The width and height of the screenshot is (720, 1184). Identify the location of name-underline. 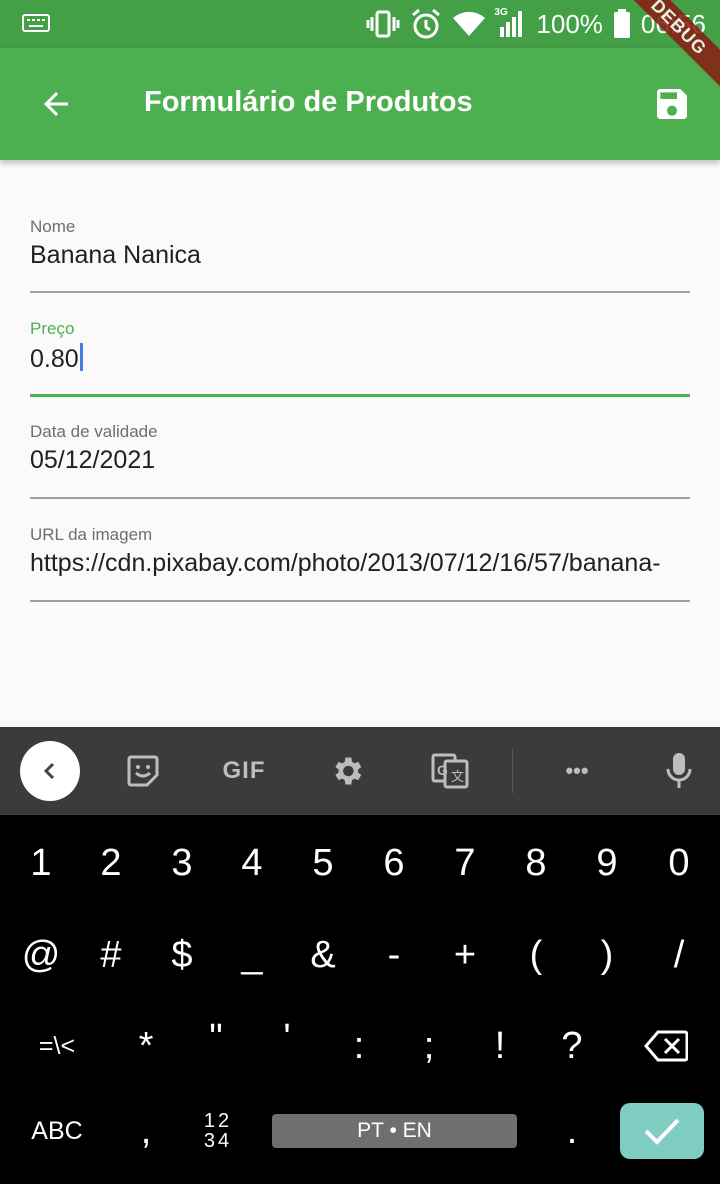
(360, 292).